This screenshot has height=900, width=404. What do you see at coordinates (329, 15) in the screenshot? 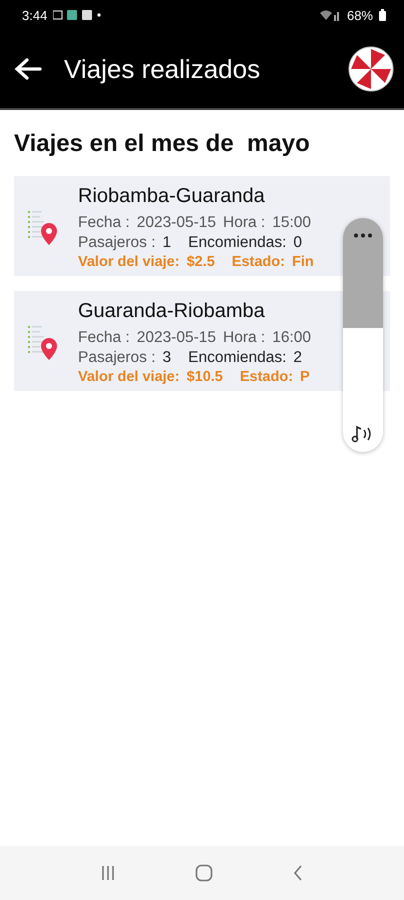
I see `signal-icon` at bounding box center [329, 15].